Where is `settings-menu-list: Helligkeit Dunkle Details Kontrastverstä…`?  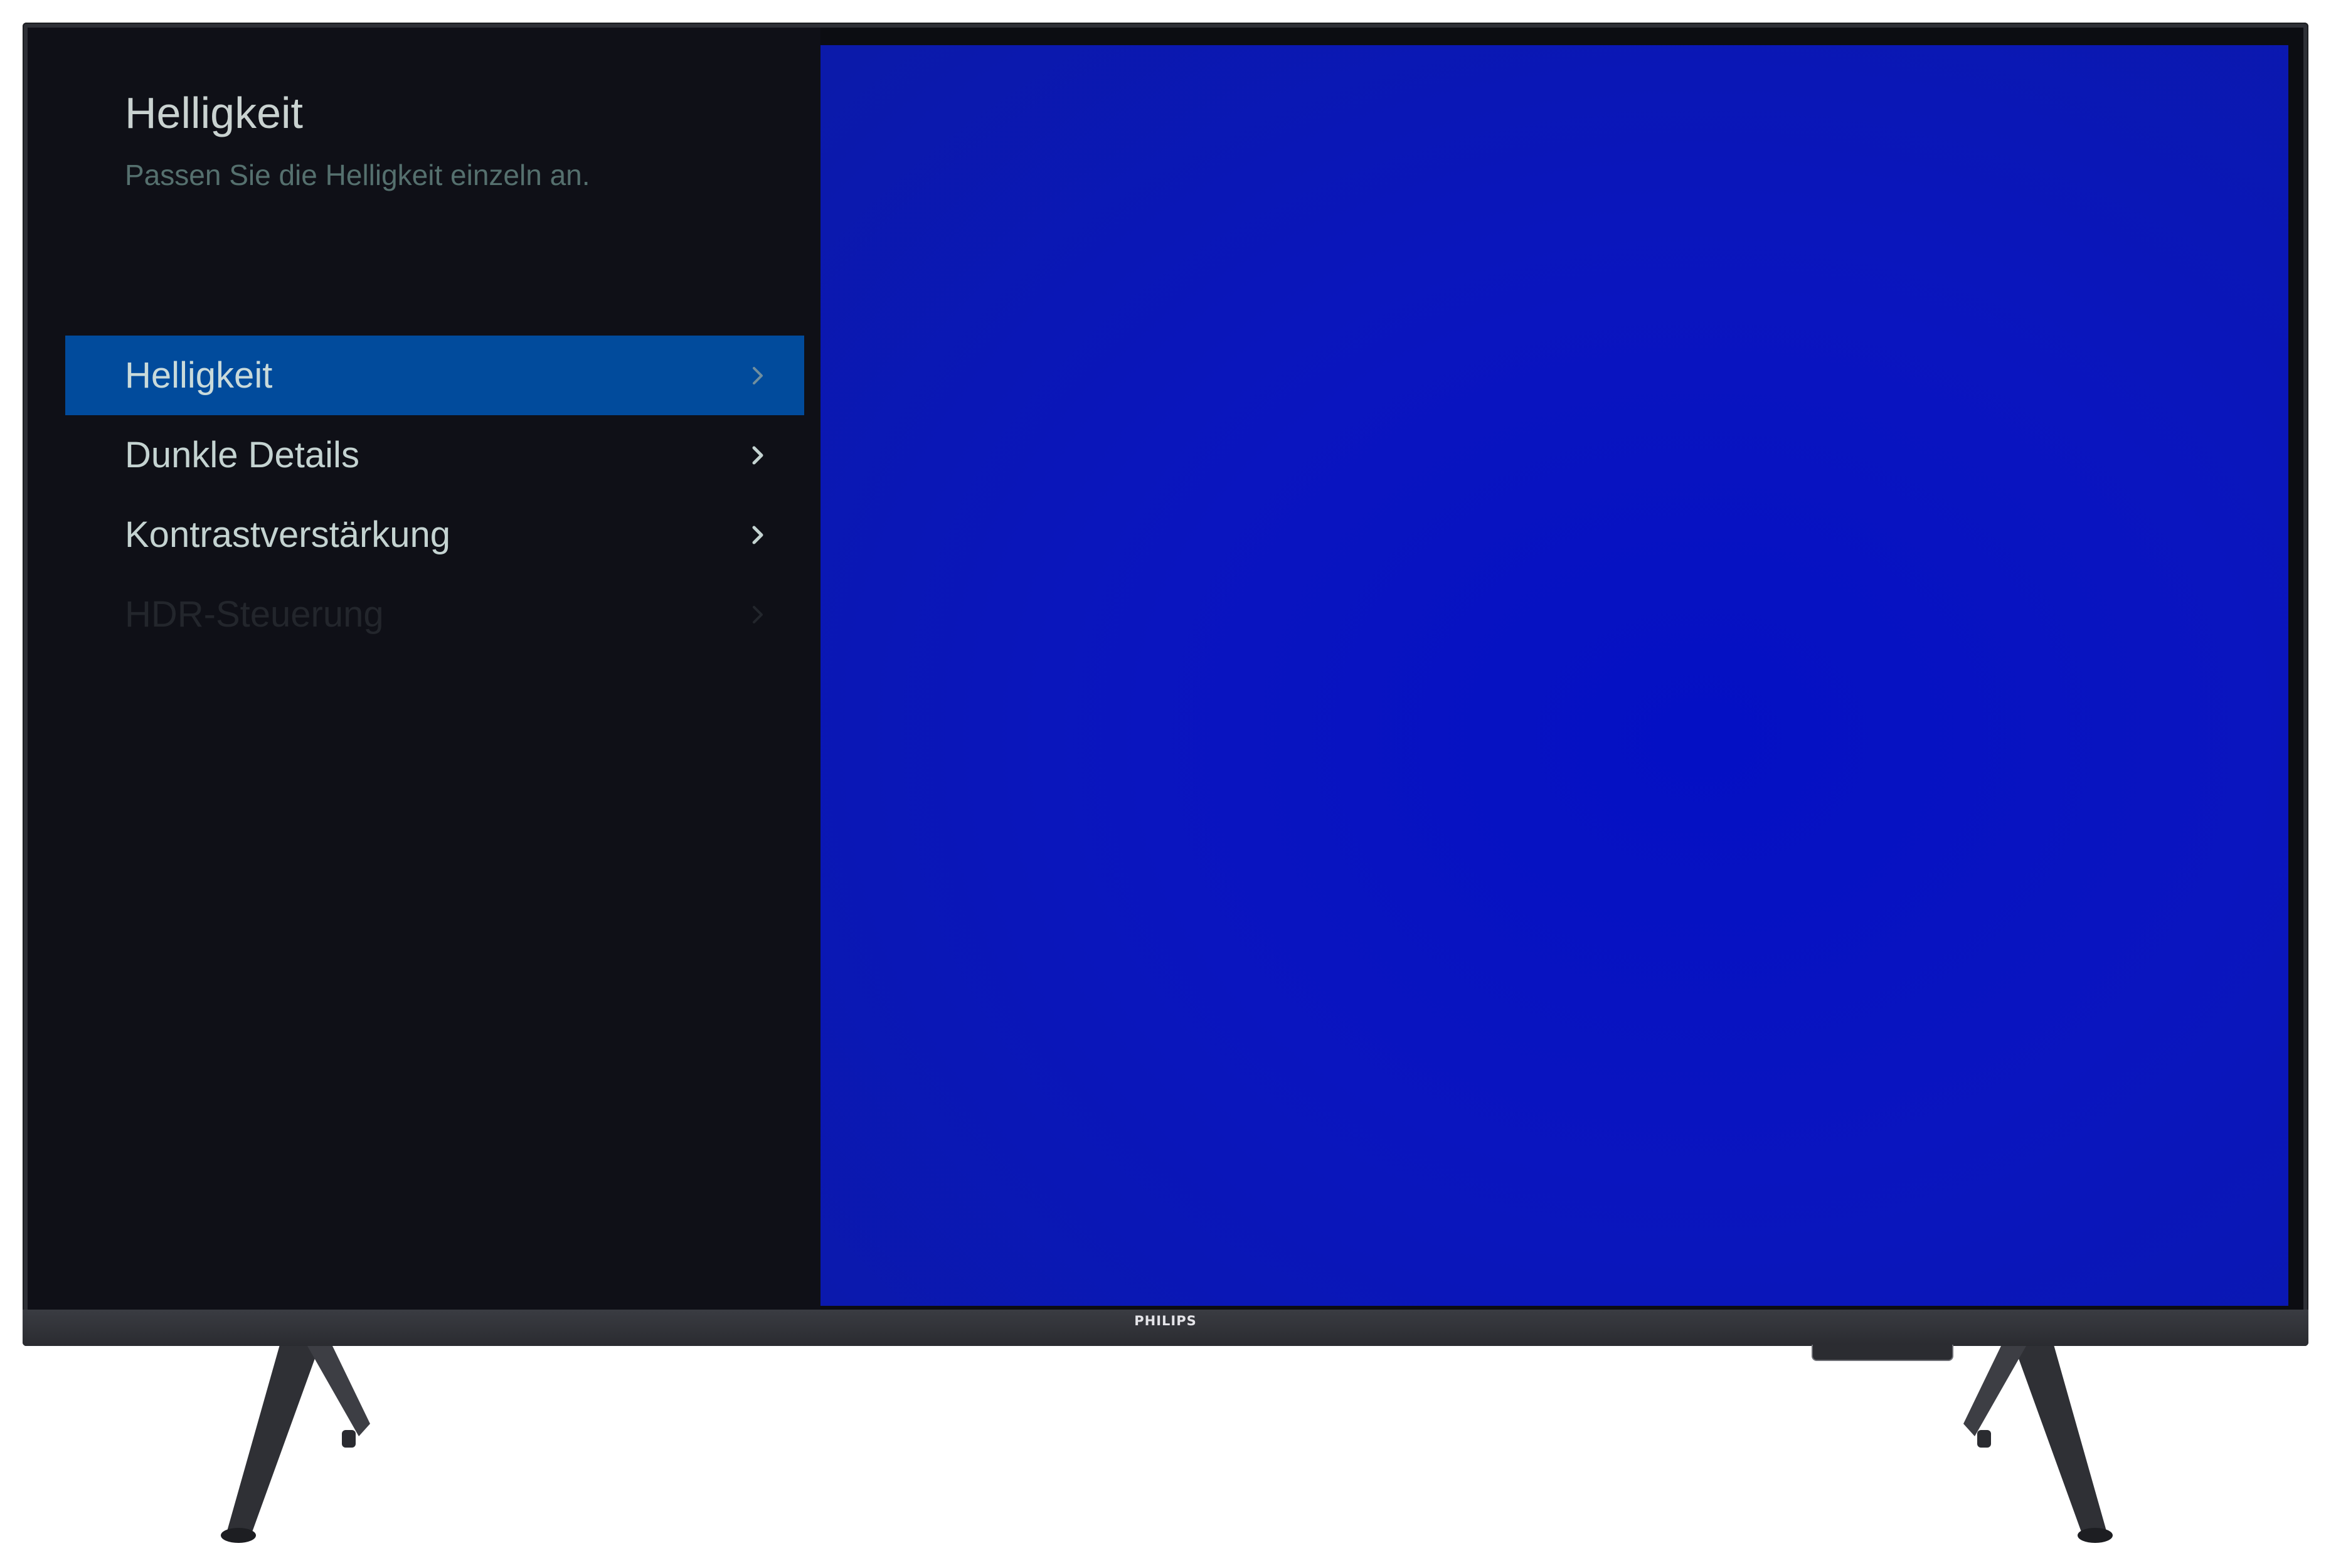
settings-menu-list: Helligkeit Dunkle Details Kontrastverstä… is located at coordinates (434, 495).